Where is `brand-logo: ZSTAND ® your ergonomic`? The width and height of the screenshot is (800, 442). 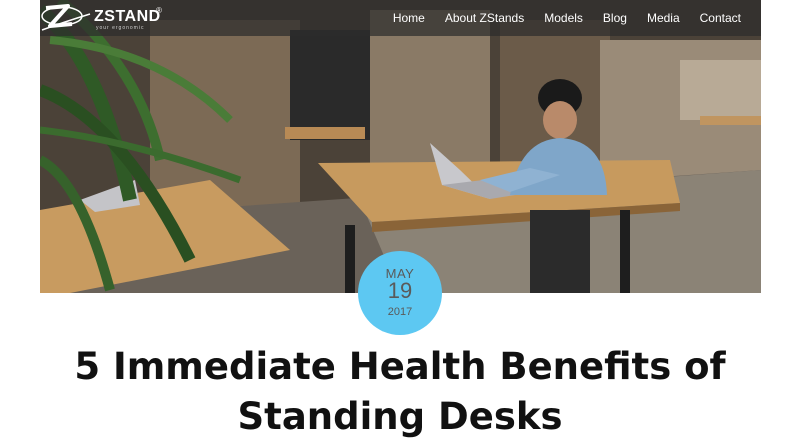 brand-logo: ZSTAND ® your ergonomic is located at coordinates (105, 18).